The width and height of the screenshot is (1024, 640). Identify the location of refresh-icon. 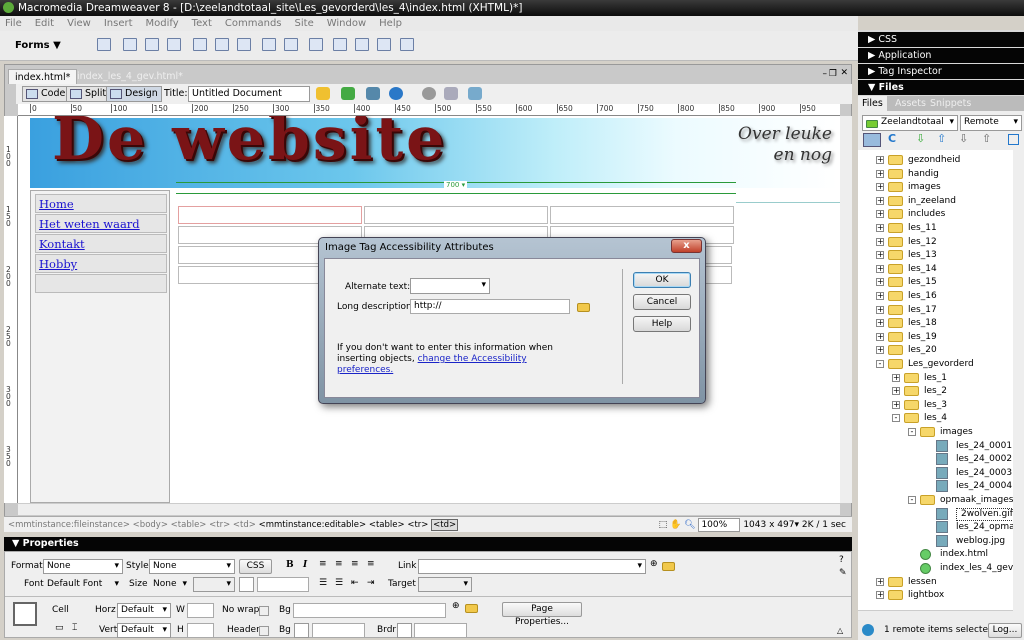
(429, 93).